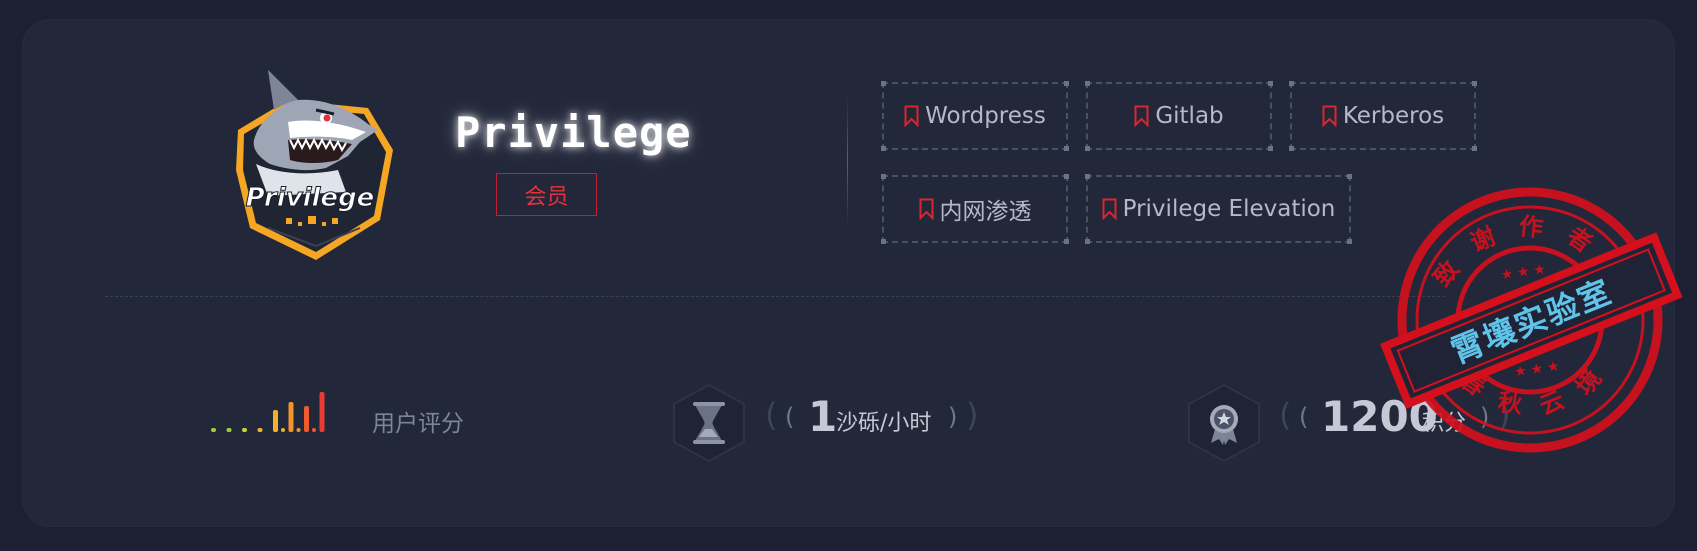 This screenshot has width=1697, height=551. What do you see at coordinates (1531, 320) in the screenshot?
I see `thanks-author-stamp: 致谢作者 春秋云境 ★ ★ ★ ★ ★ ★ 霄壤实验室` at bounding box center [1531, 320].